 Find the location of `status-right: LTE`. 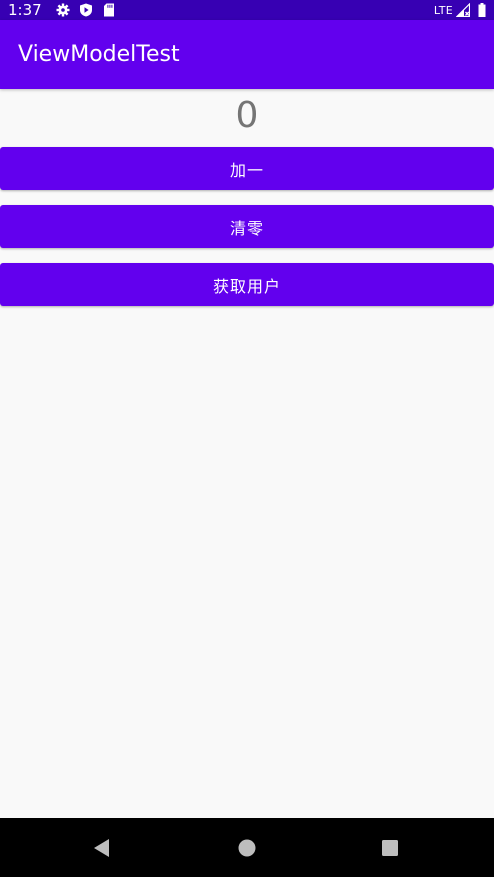

status-right: LTE is located at coordinates (460, 10).